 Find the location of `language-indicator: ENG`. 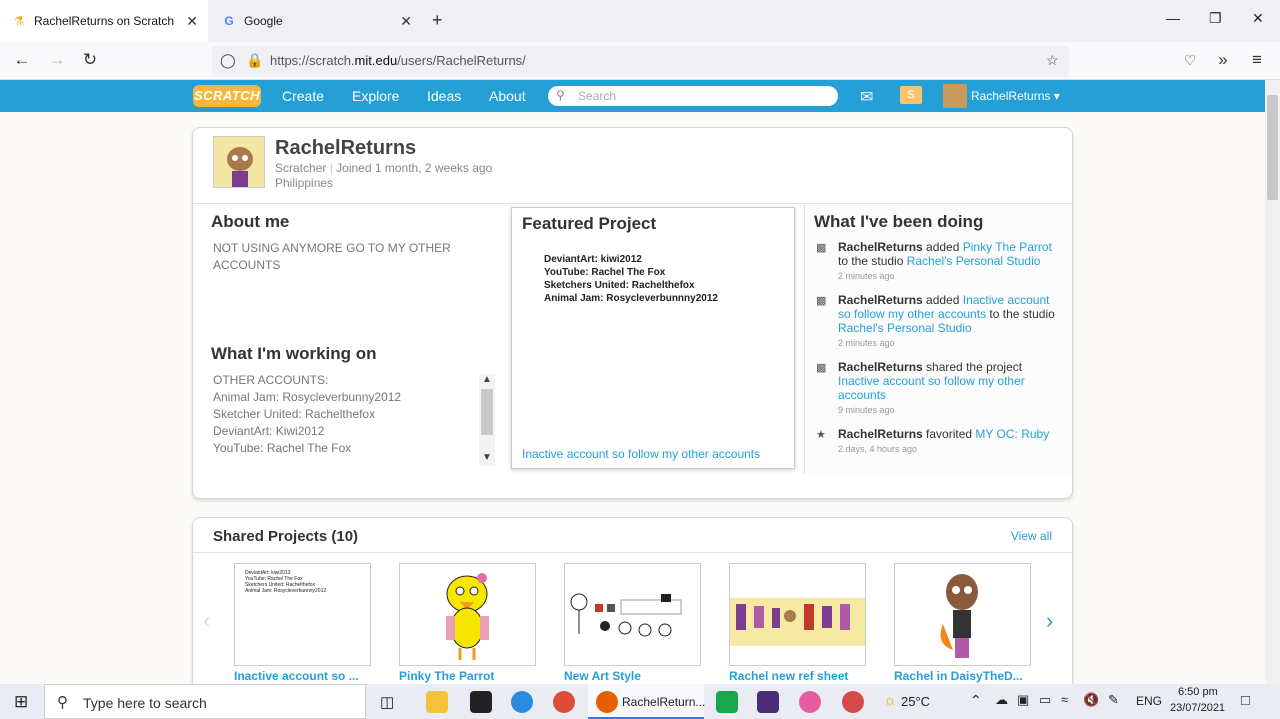

language-indicator: ENG is located at coordinates (1149, 701).